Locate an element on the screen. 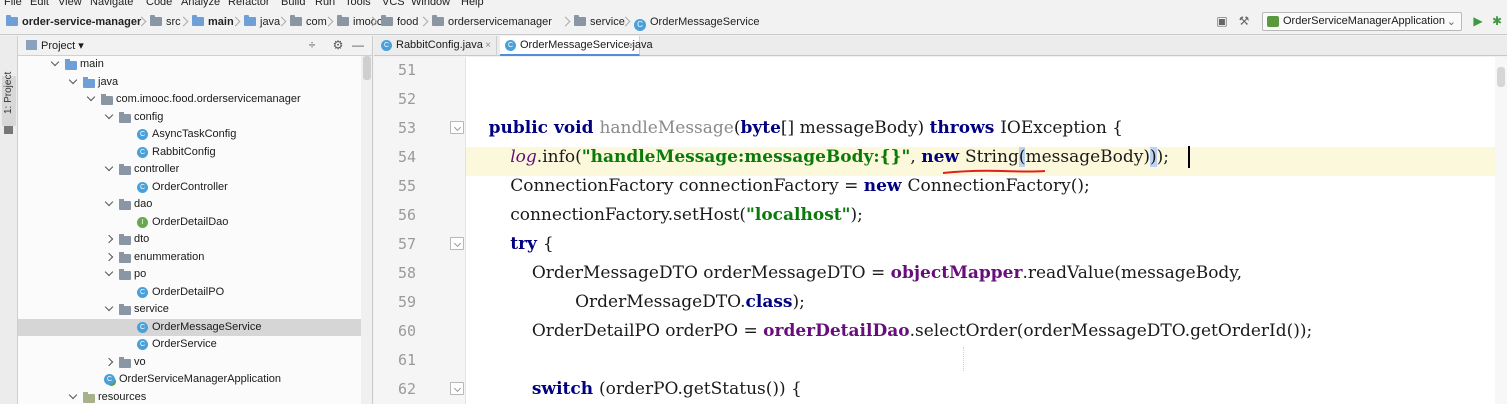 This screenshot has width=1507, height=404. menu-run: Run is located at coordinates (325, 4).